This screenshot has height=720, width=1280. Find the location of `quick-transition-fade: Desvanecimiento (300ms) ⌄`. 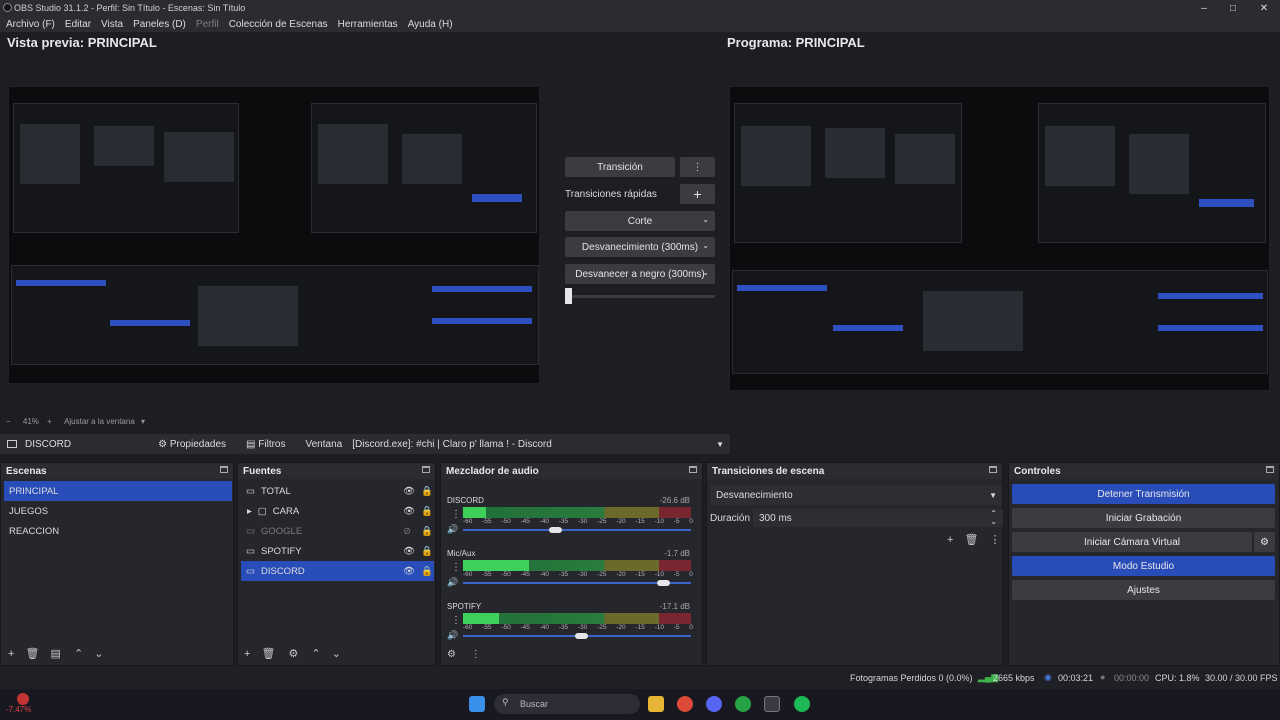

quick-transition-fade: Desvanecimiento (300ms) ⌄ is located at coordinates (640, 247).